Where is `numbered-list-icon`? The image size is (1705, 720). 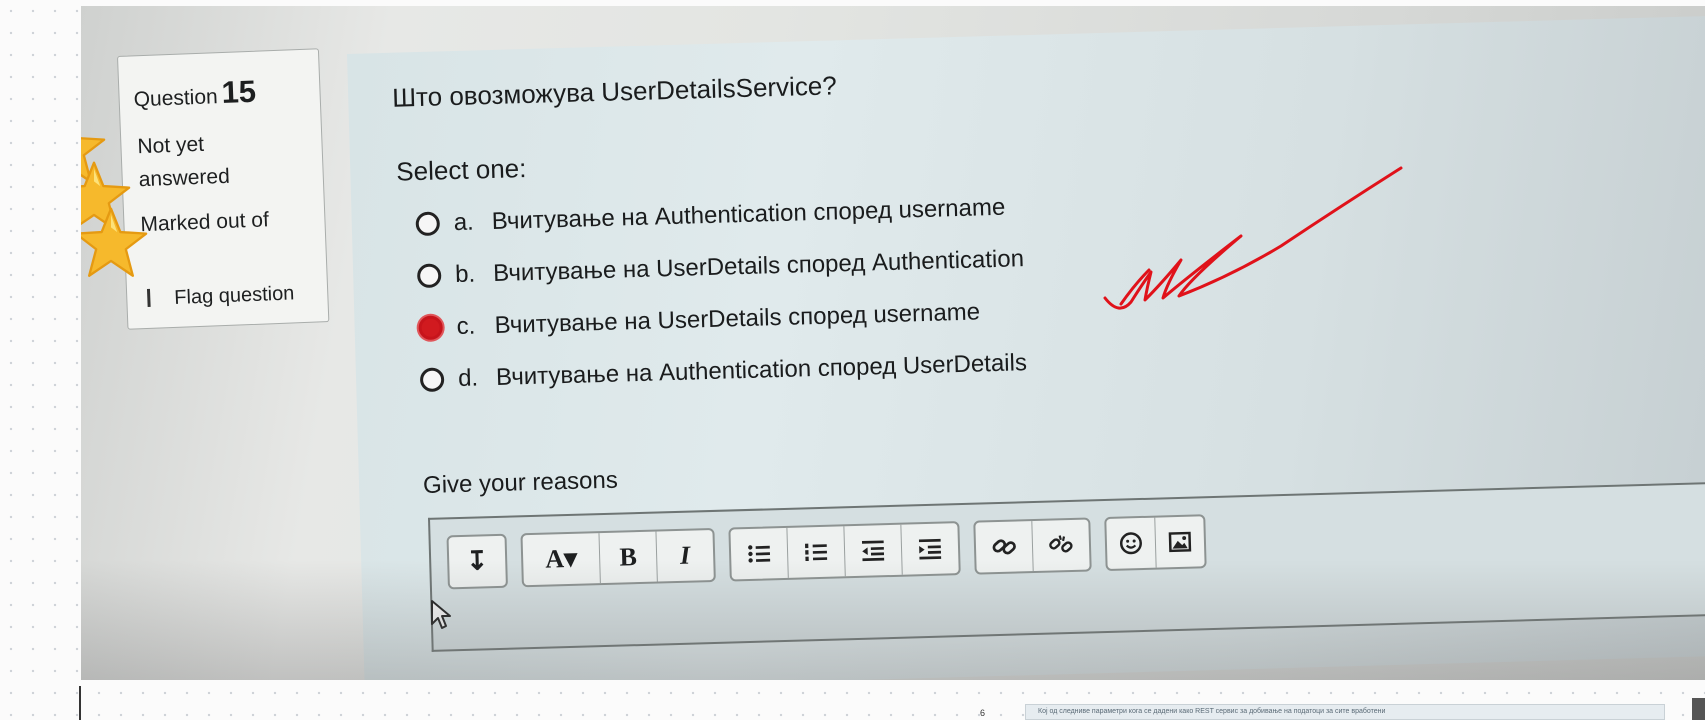
numbered-list-icon is located at coordinates (816, 552).